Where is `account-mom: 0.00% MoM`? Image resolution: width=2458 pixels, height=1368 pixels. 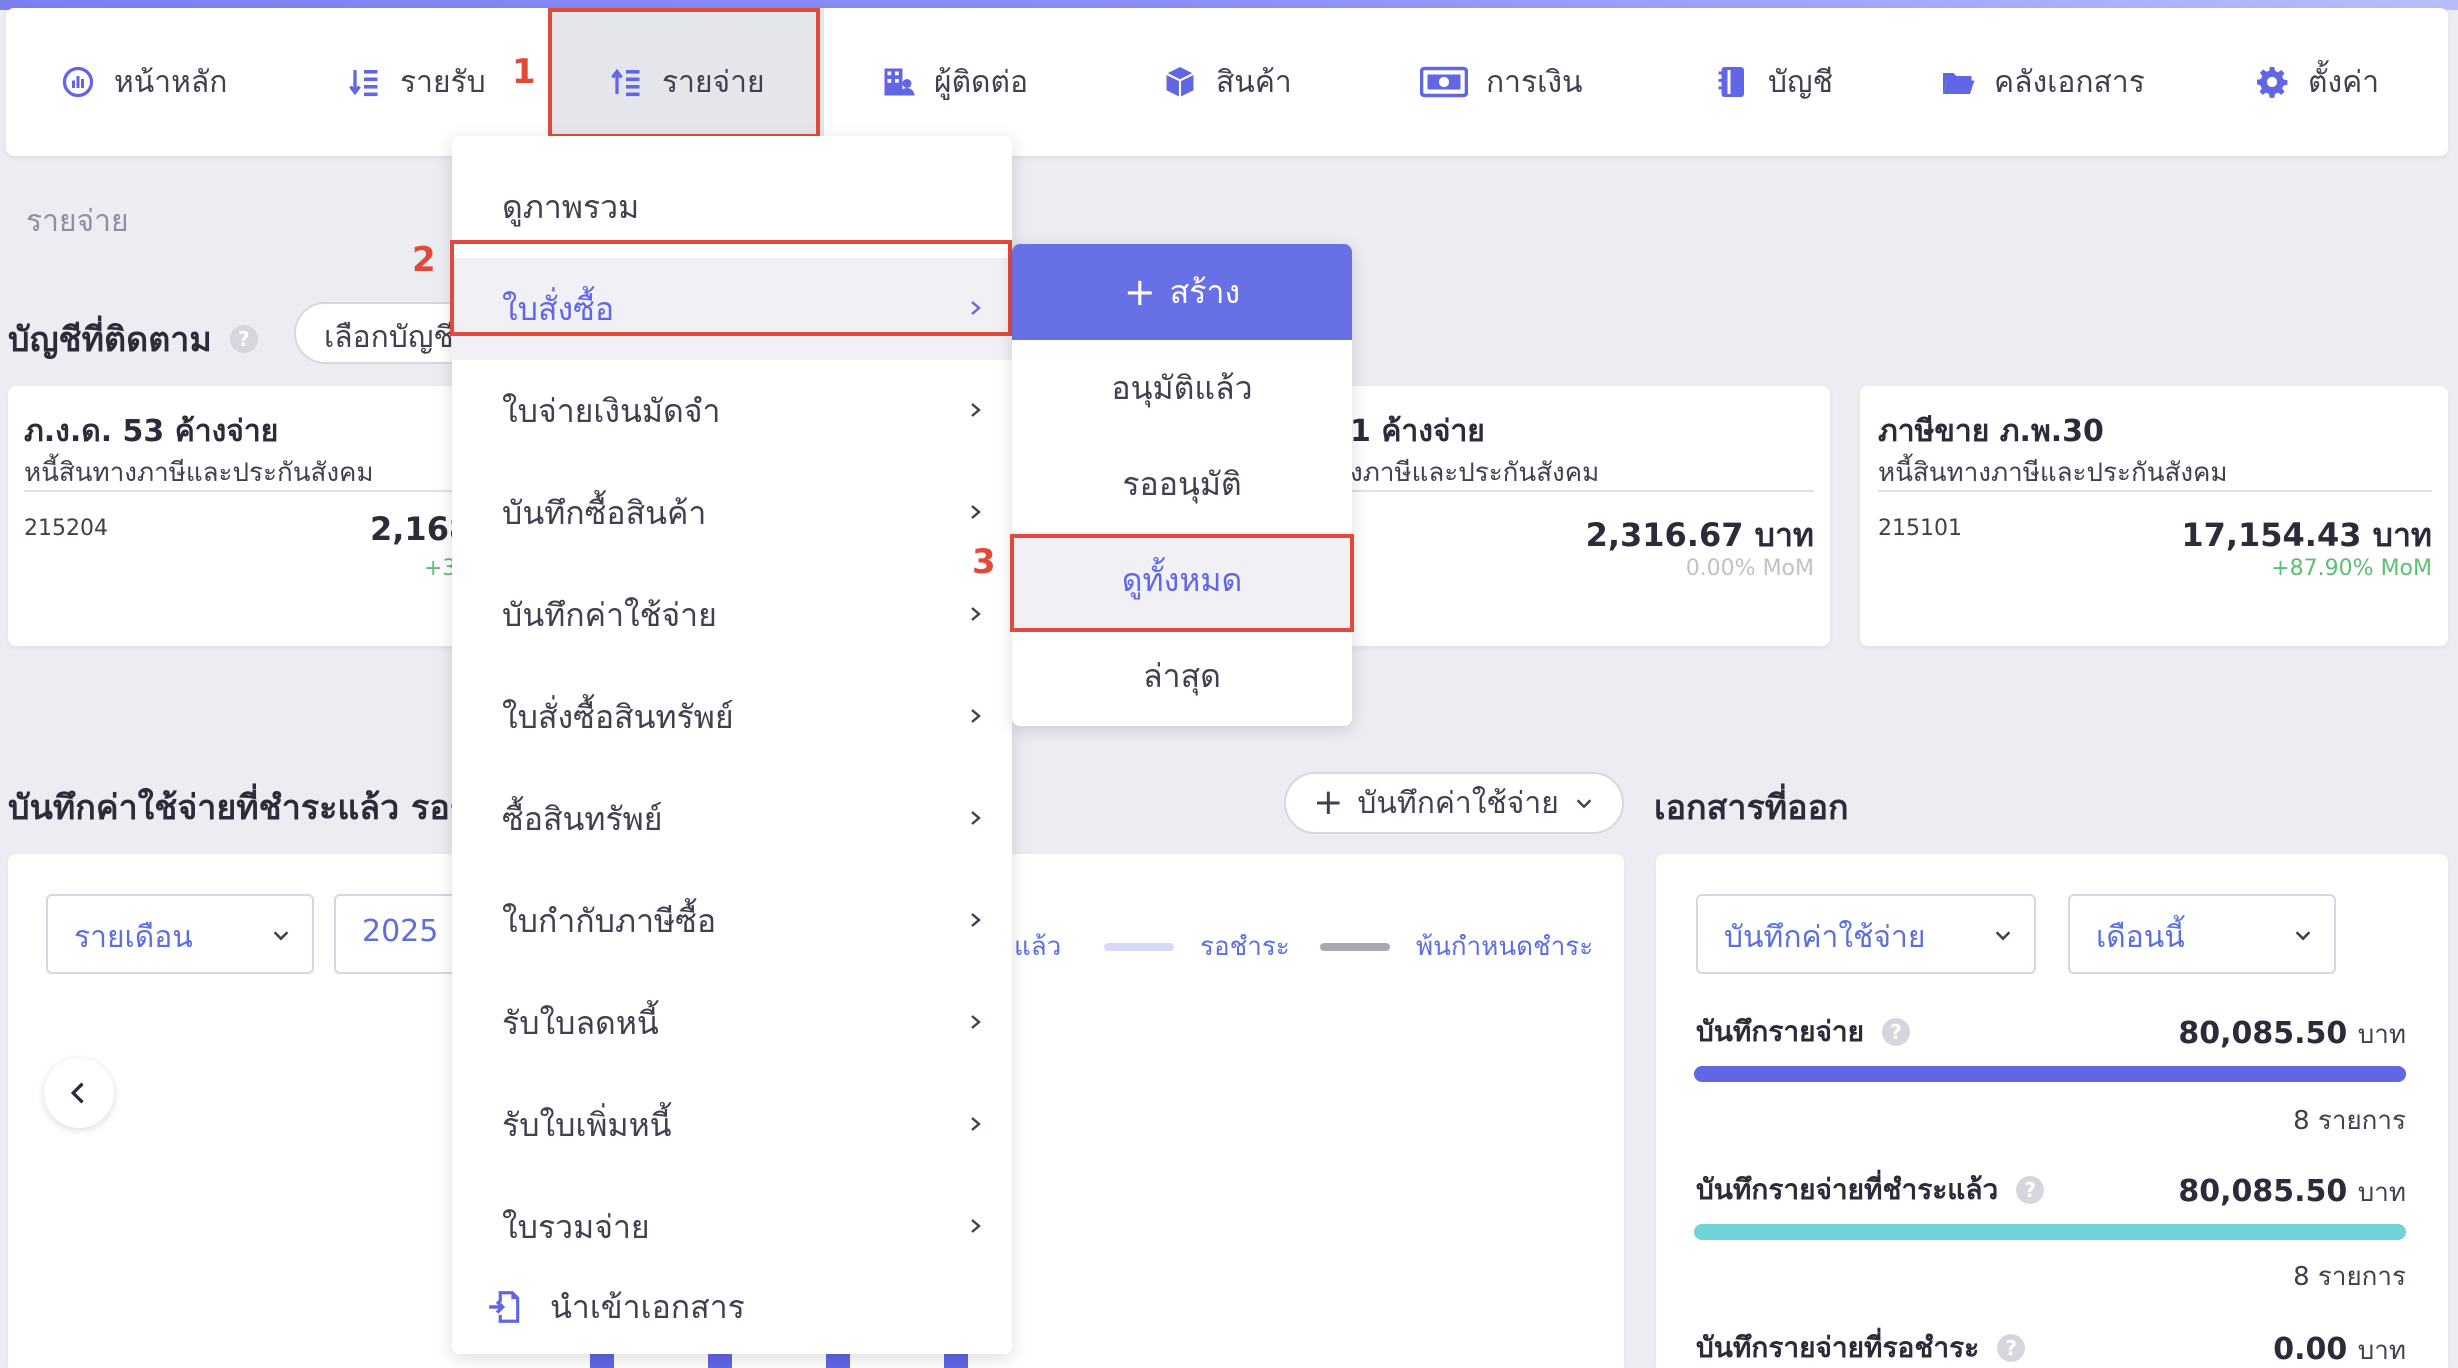 account-mom: 0.00% MoM is located at coordinates (1749, 568).